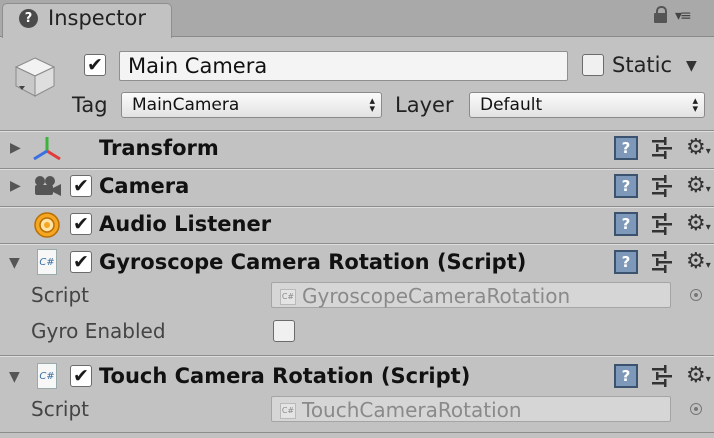 The width and height of the screenshot is (714, 438). What do you see at coordinates (47, 225) in the screenshot?
I see `audio-listener-icon` at bounding box center [47, 225].